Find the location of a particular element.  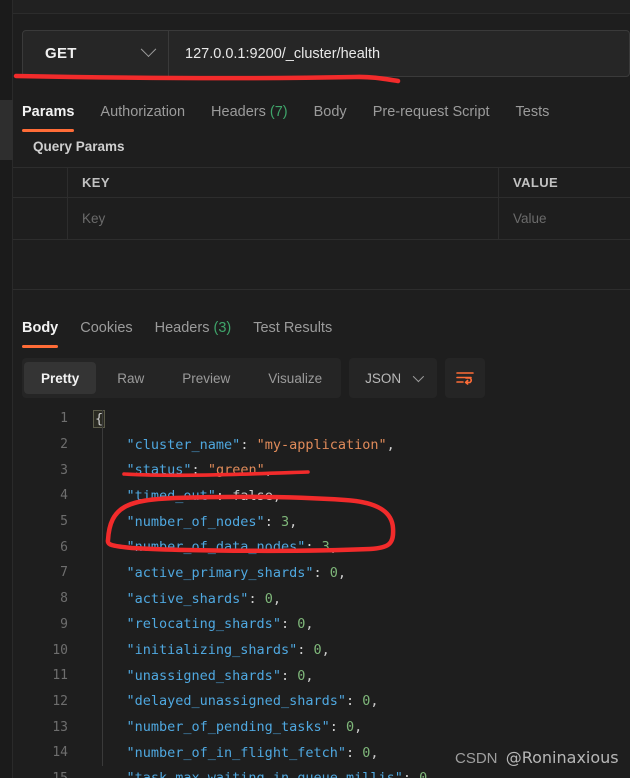

watermark-handle: CSDN @Roninaxious is located at coordinates (537, 757).